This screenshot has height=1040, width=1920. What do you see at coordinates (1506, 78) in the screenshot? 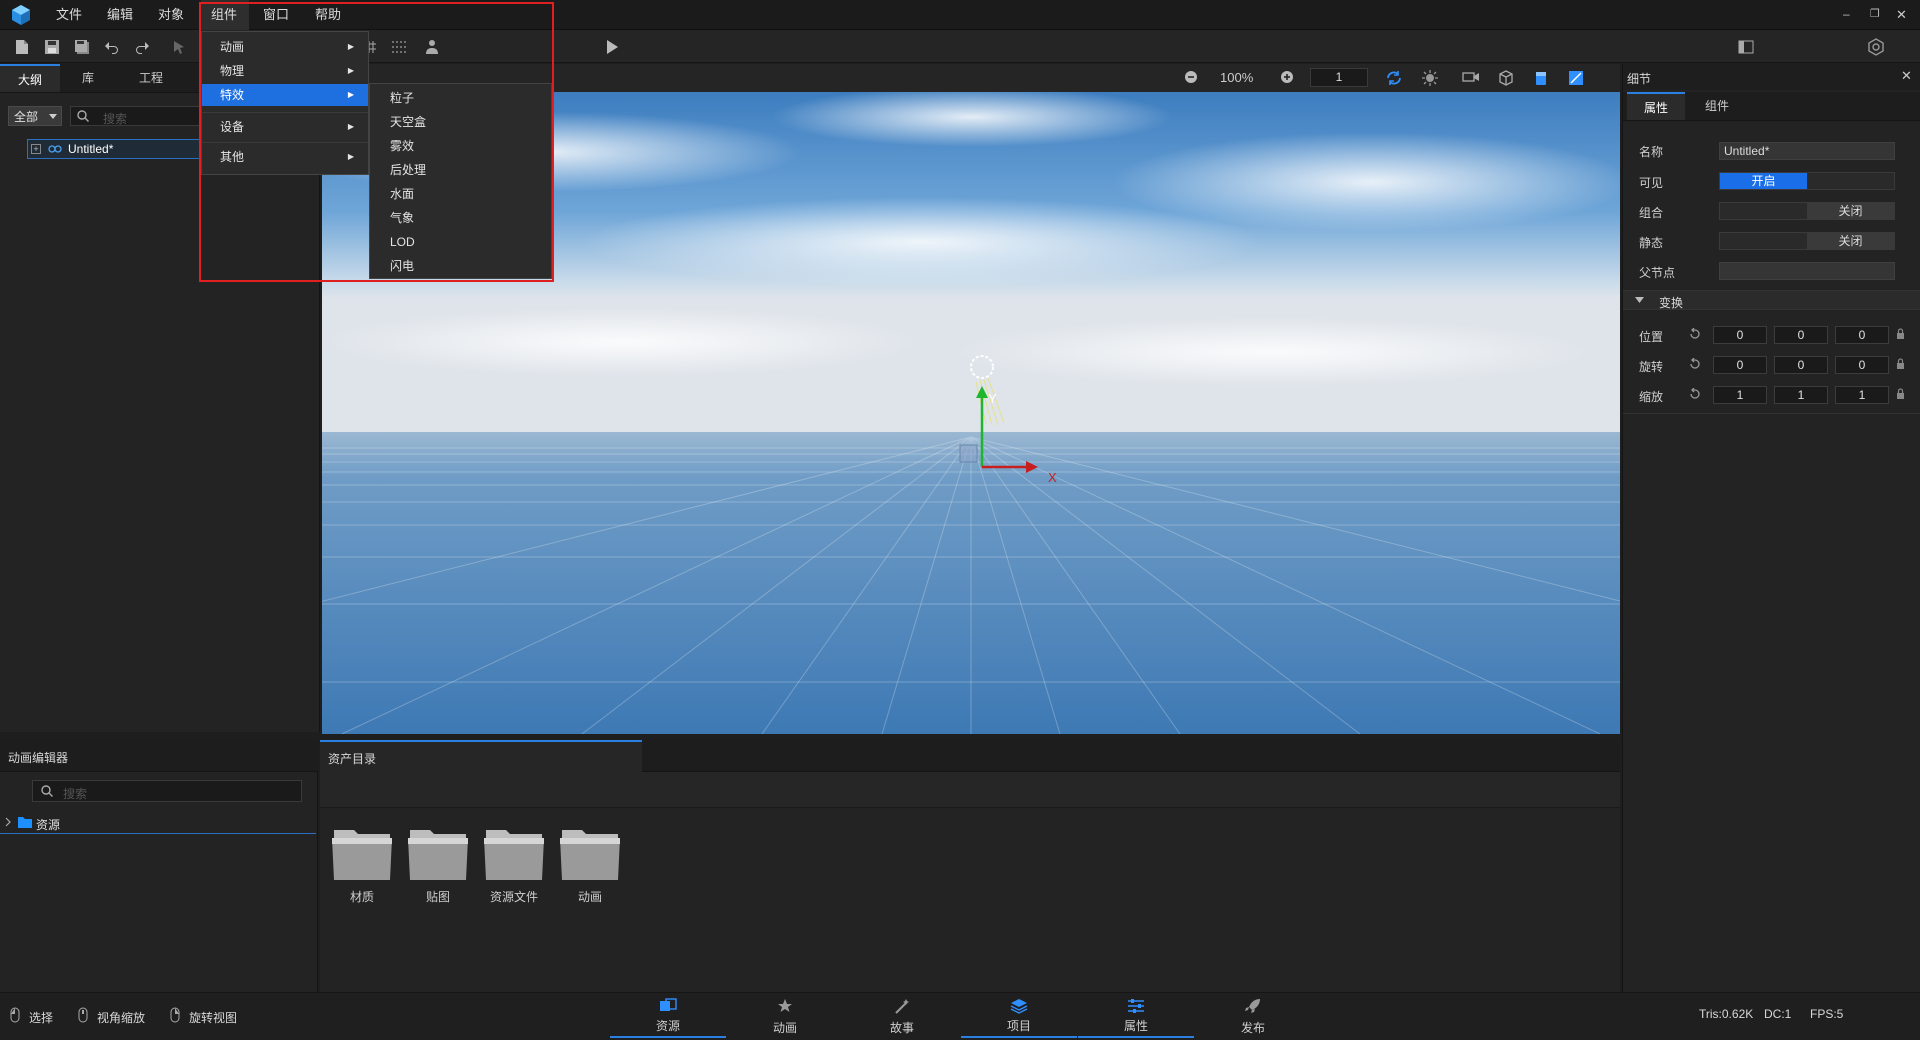
I see `cube-view-icon` at bounding box center [1506, 78].